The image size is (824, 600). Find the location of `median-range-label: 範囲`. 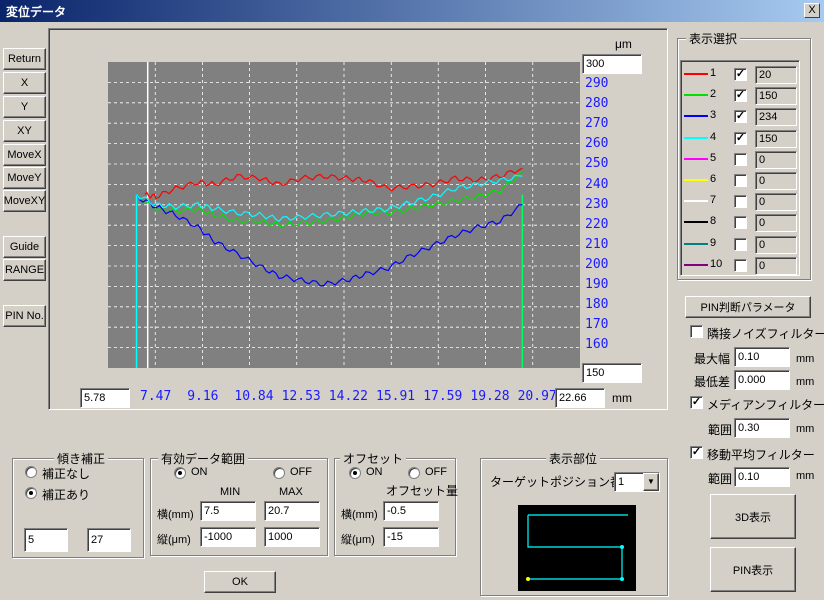

median-range-label: 範囲 is located at coordinates (720, 430).